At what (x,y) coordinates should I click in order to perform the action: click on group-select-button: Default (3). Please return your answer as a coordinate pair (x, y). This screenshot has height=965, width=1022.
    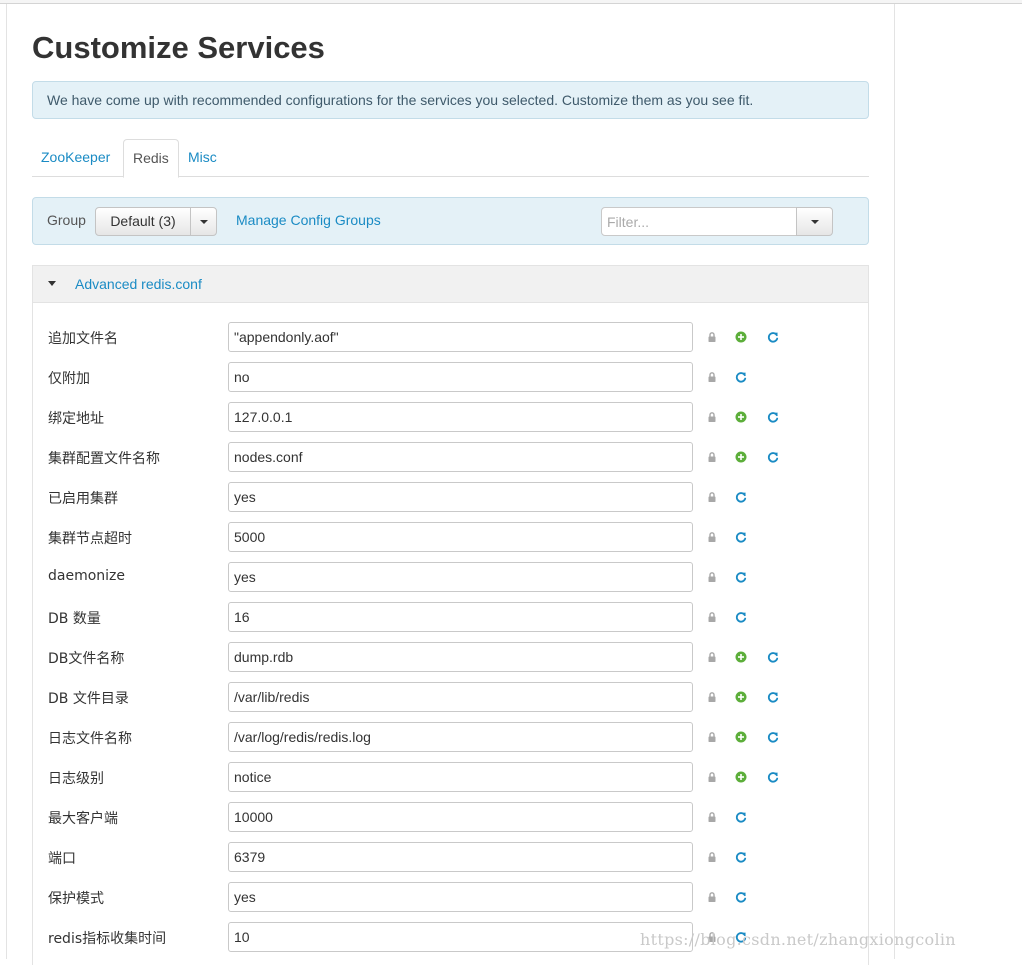
    Looking at the image, I should click on (143, 221).